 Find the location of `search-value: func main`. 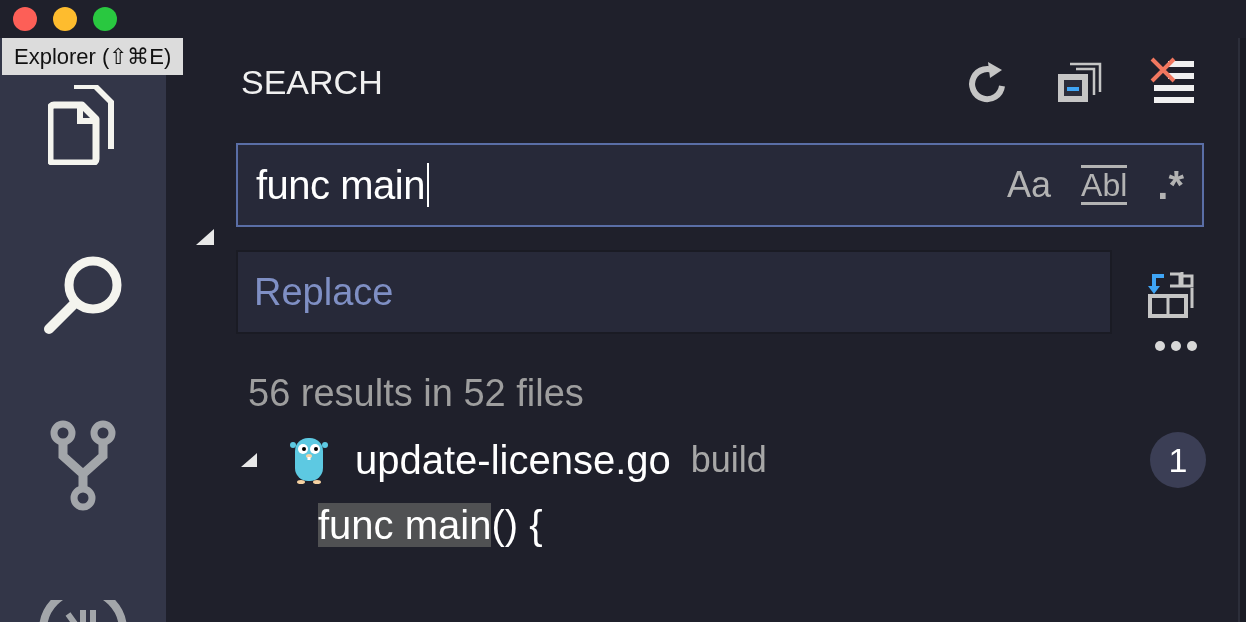

search-value: func main is located at coordinates (340, 185).